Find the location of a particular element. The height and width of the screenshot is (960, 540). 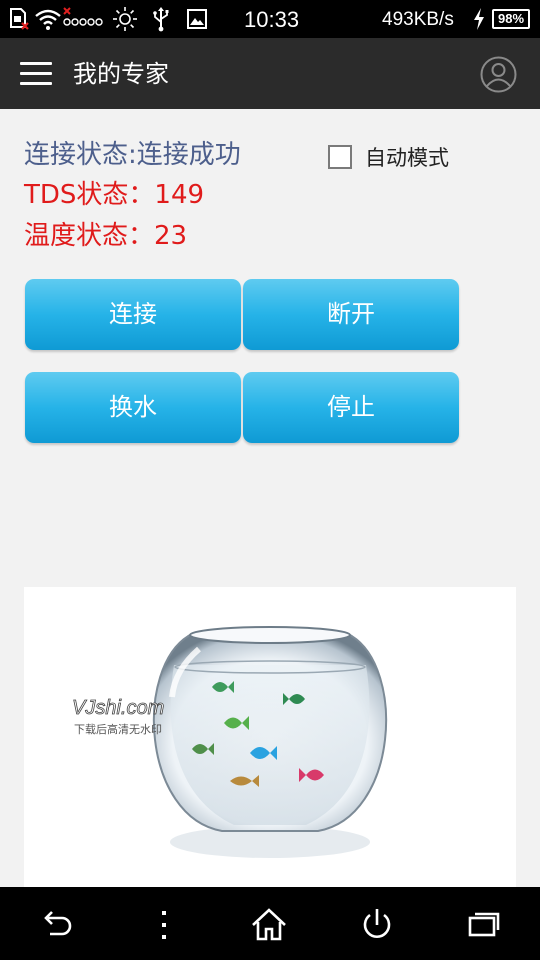

status-bar: 10:33 493KB/s 98% is located at coordinates (270, 19).